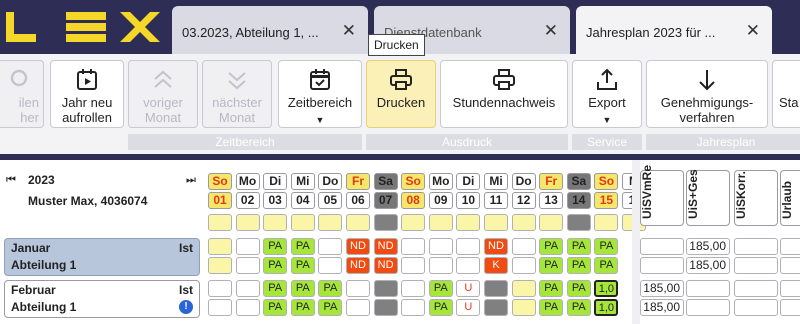 The width and height of the screenshot is (800, 324). Describe the element at coordinates (275, 200) in the screenshot. I see `daynum-cell: 03` at that location.